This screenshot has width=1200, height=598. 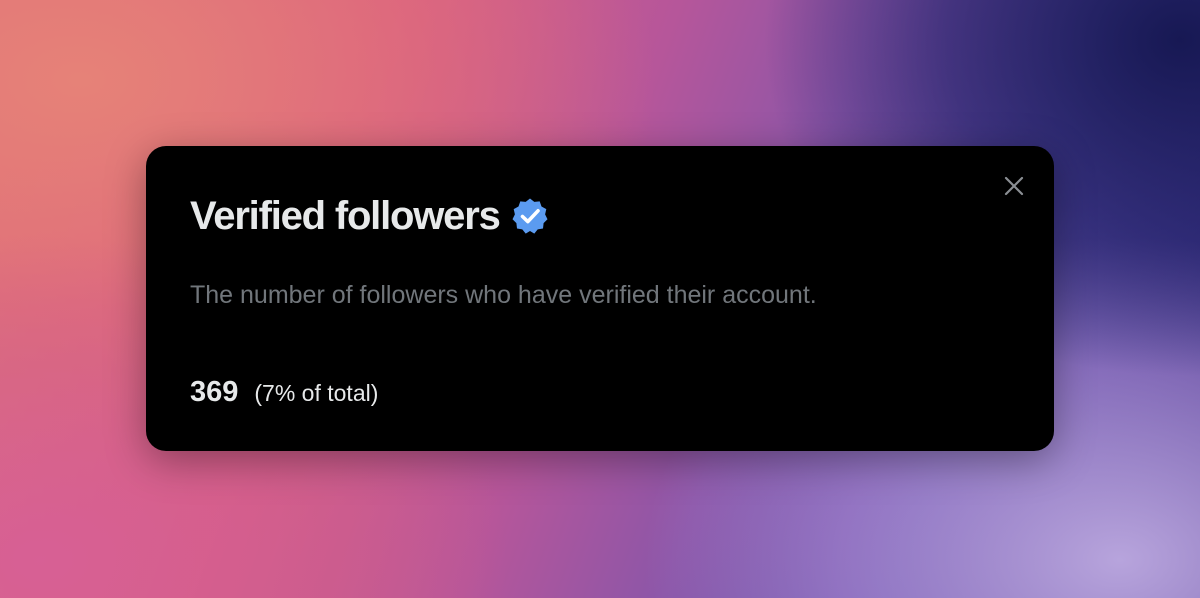 I want to click on stats-row: 369 (7% of total), so click(x=284, y=392).